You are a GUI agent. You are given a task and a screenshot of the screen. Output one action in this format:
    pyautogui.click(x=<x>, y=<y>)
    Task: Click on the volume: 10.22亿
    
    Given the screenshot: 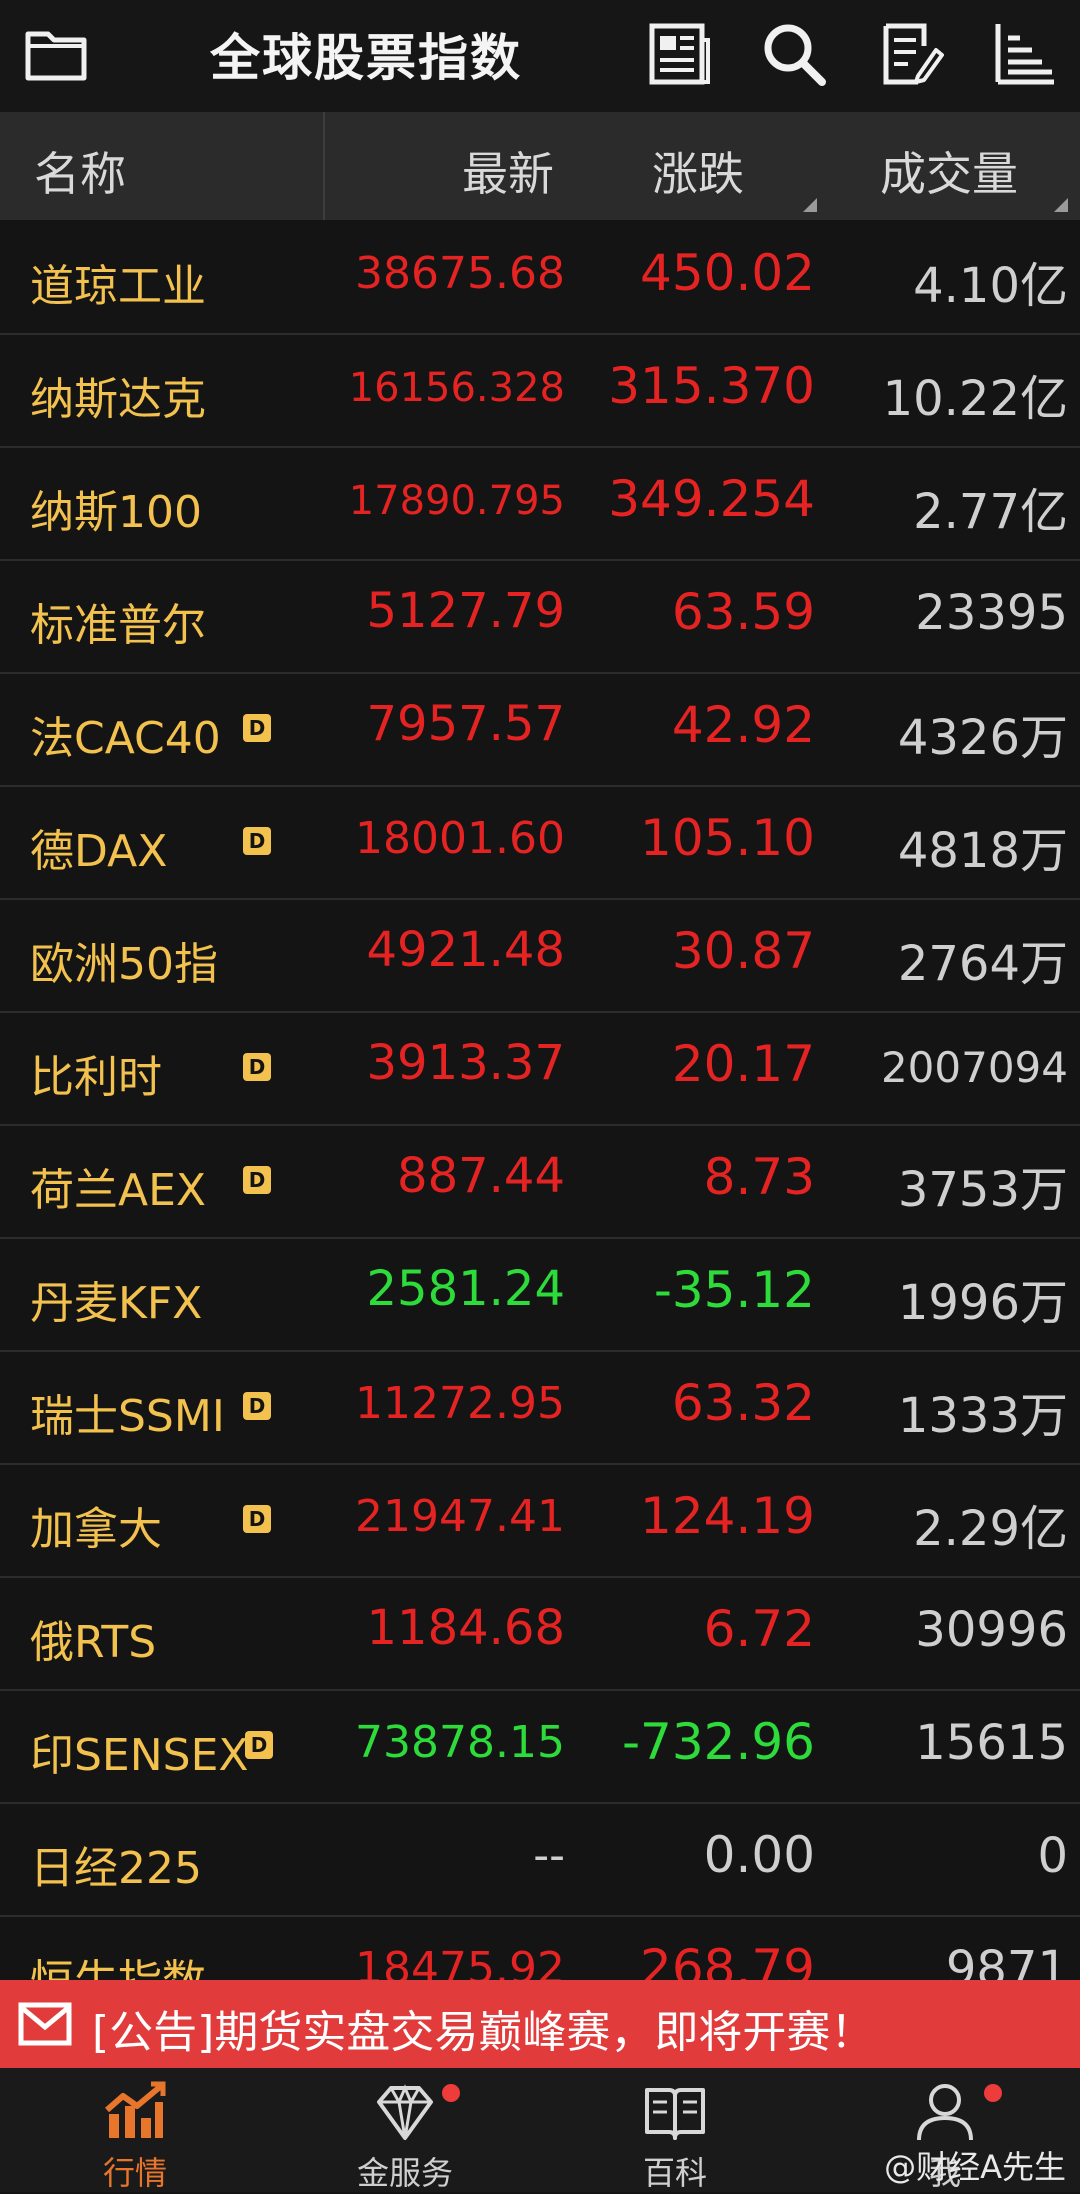 What is the action you would take?
    pyautogui.click(x=975, y=399)
    